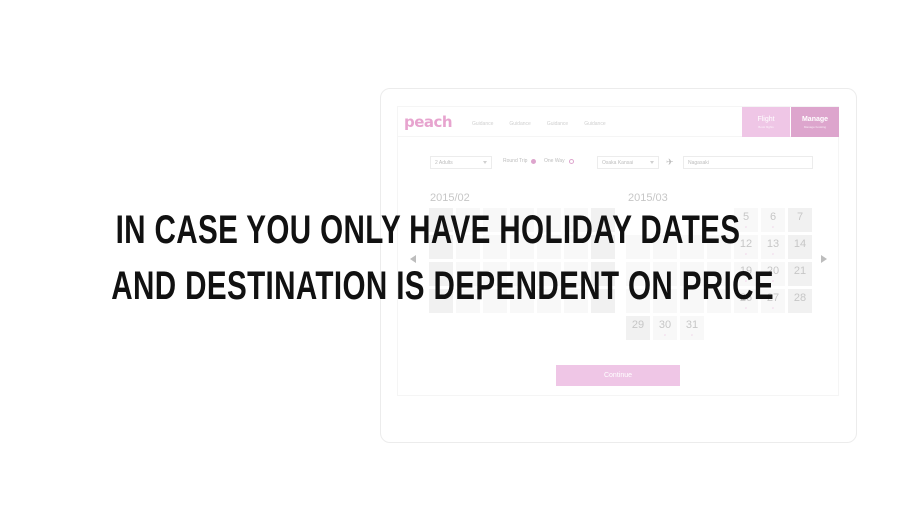 This screenshot has width=900, height=506. Describe the element at coordinates (815, 127) in the screenshot. I see `manage-button-sub: Manage booking` at that location.